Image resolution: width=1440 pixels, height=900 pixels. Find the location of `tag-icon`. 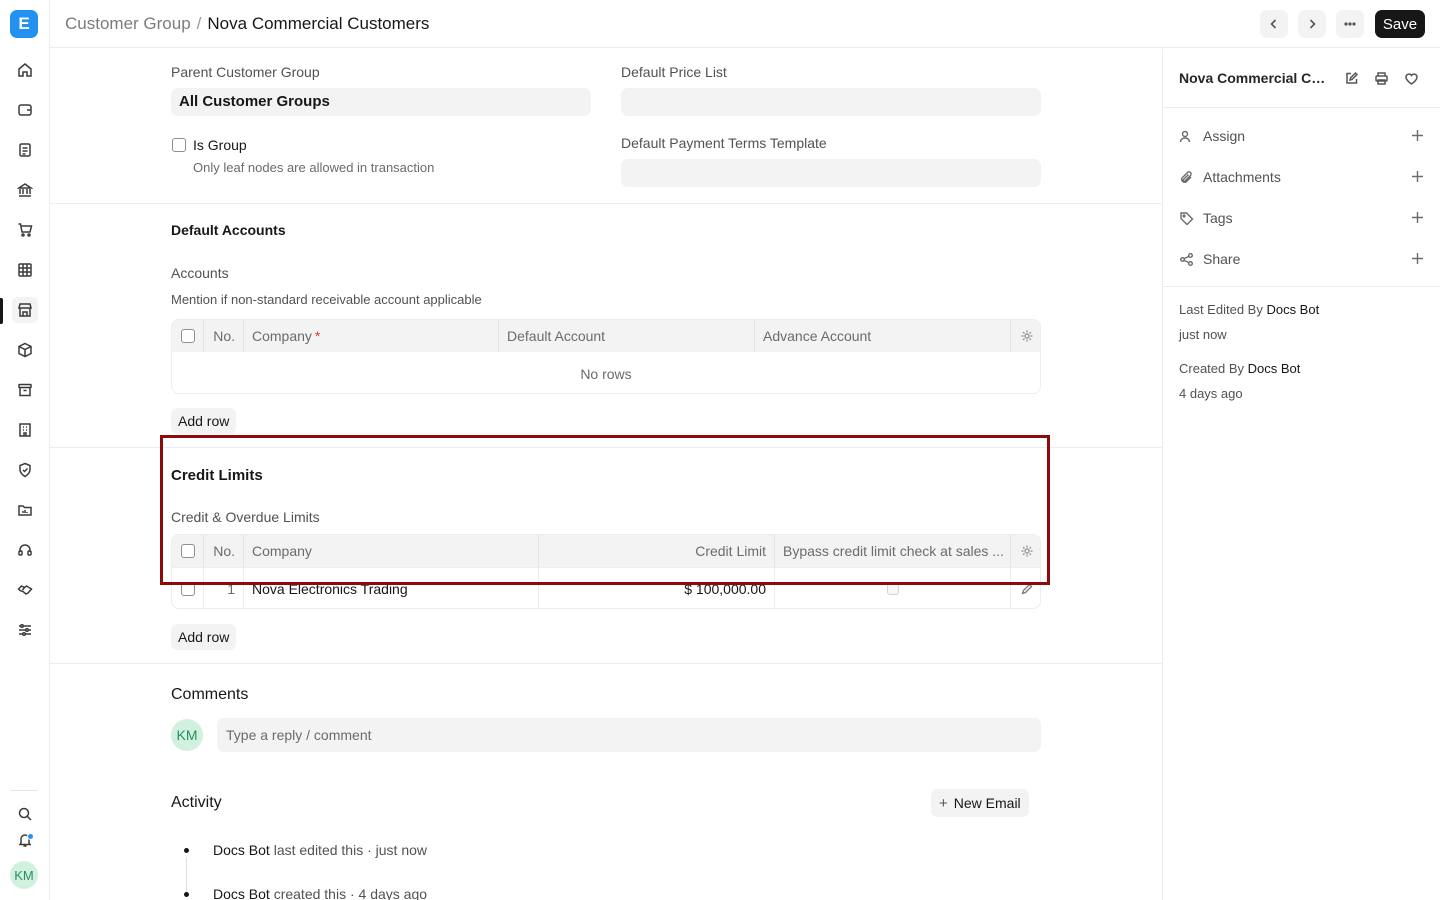

tag-icon is located at coordinates (1187, 218).